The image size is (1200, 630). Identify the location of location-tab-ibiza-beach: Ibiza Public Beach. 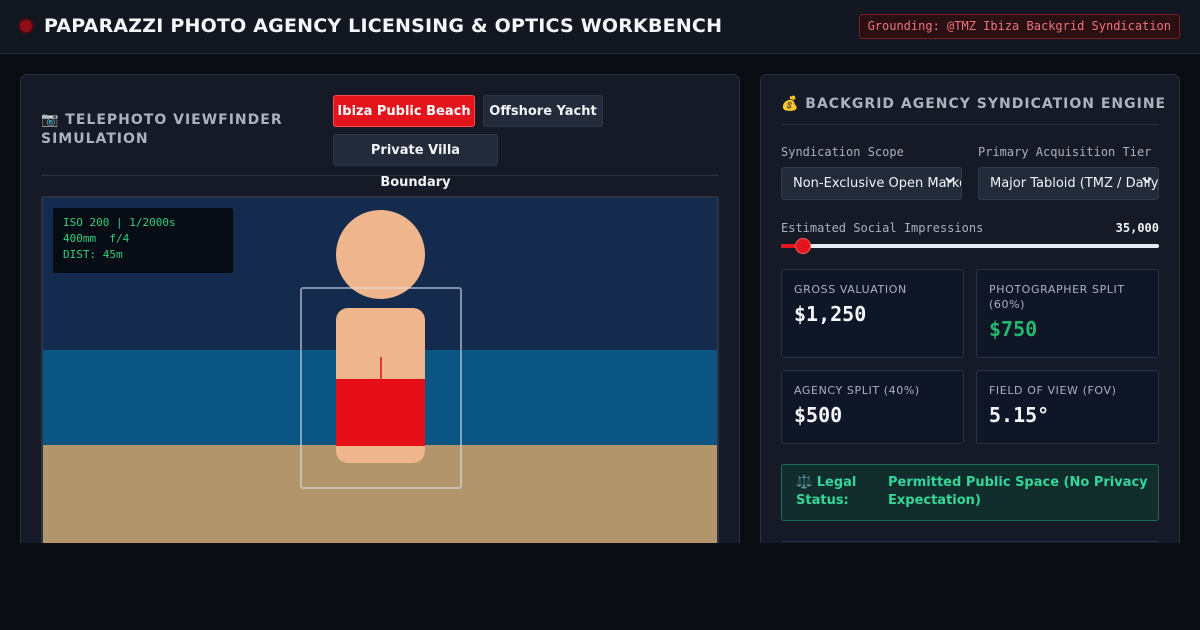
(404, 111).